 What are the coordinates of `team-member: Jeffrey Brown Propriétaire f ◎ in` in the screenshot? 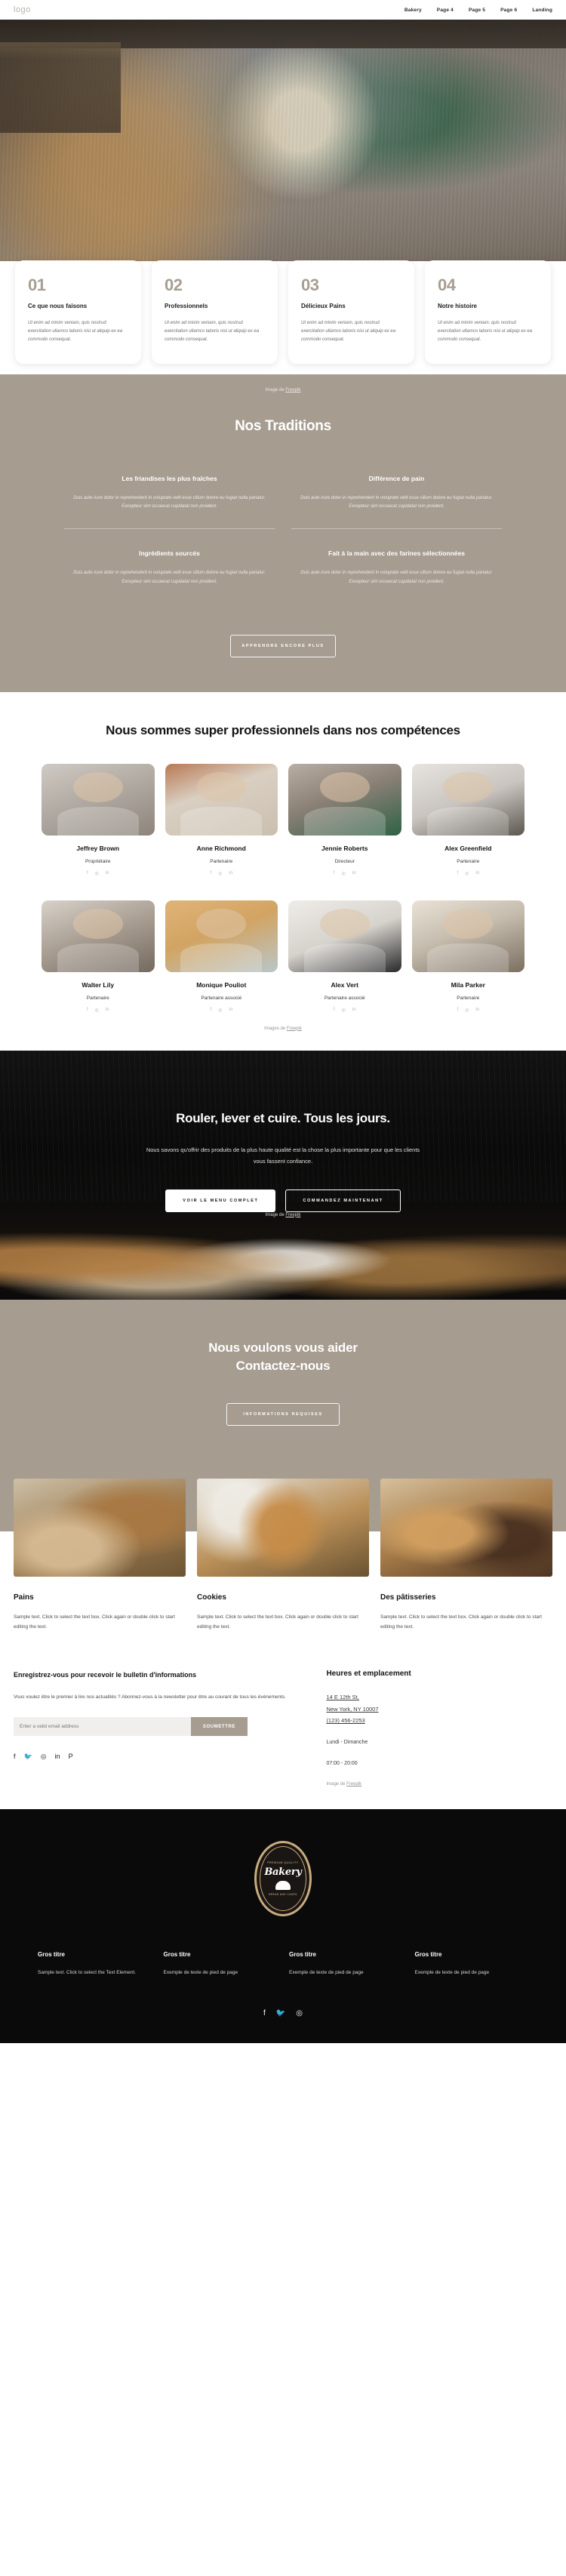 It's located at (99, 819).